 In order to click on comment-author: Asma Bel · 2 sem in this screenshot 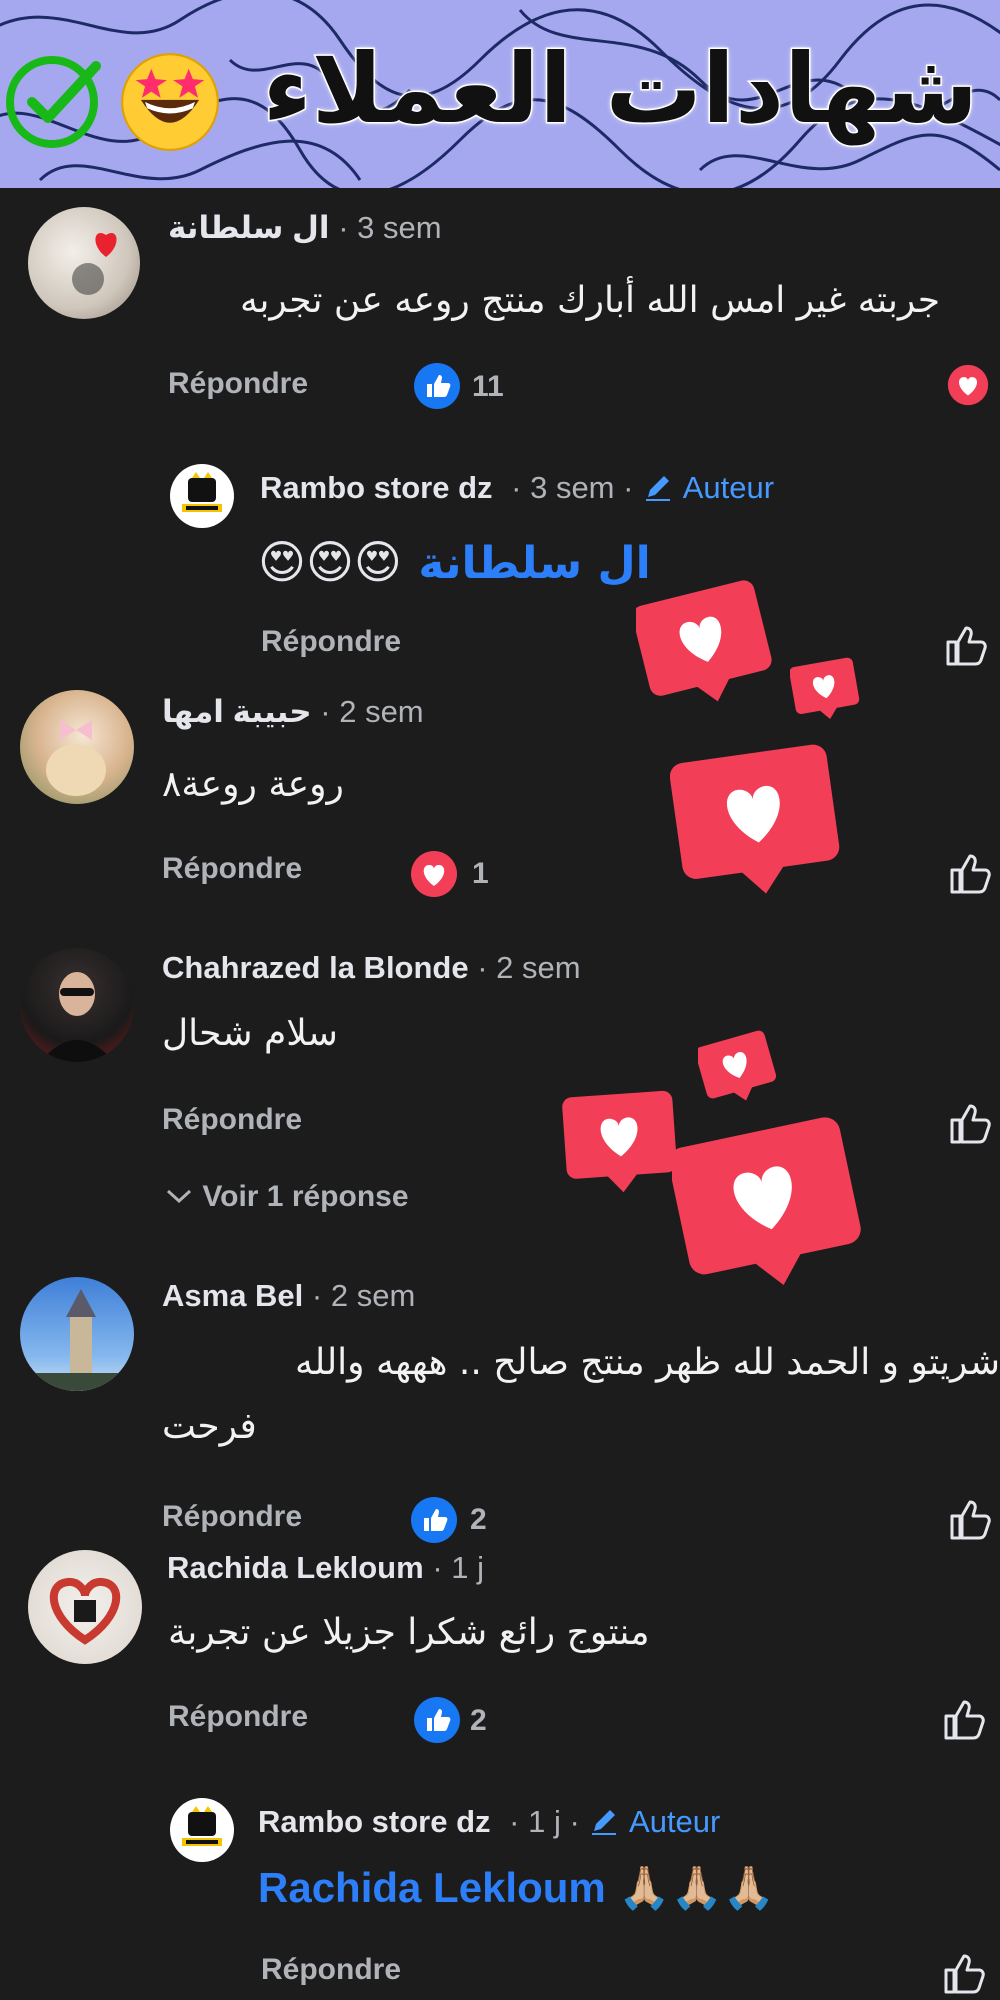, I will do `click(288, 1296)`.